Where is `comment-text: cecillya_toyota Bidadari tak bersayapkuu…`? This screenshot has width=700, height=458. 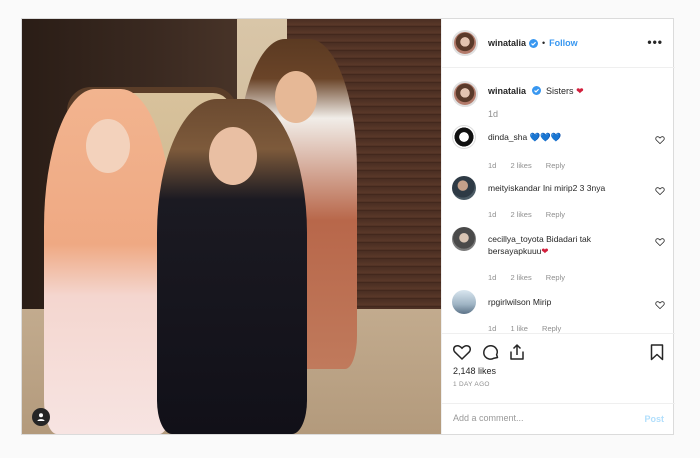
comment-text: cecillya_toyota Bidadari tak bersayapkuu… is located at coordinates (567, 245).